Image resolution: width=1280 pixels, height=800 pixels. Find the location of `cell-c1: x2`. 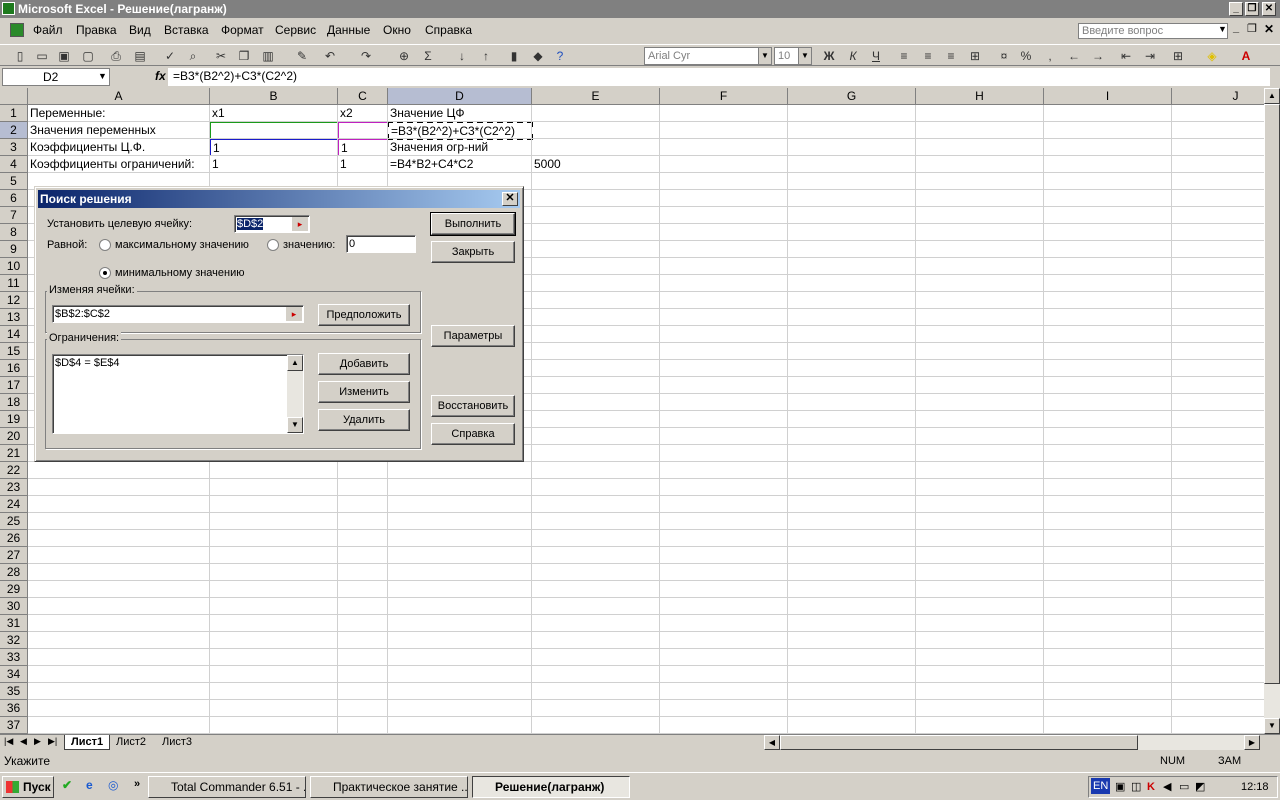

cell-c1: x2 is located at coordinates (345, 113).